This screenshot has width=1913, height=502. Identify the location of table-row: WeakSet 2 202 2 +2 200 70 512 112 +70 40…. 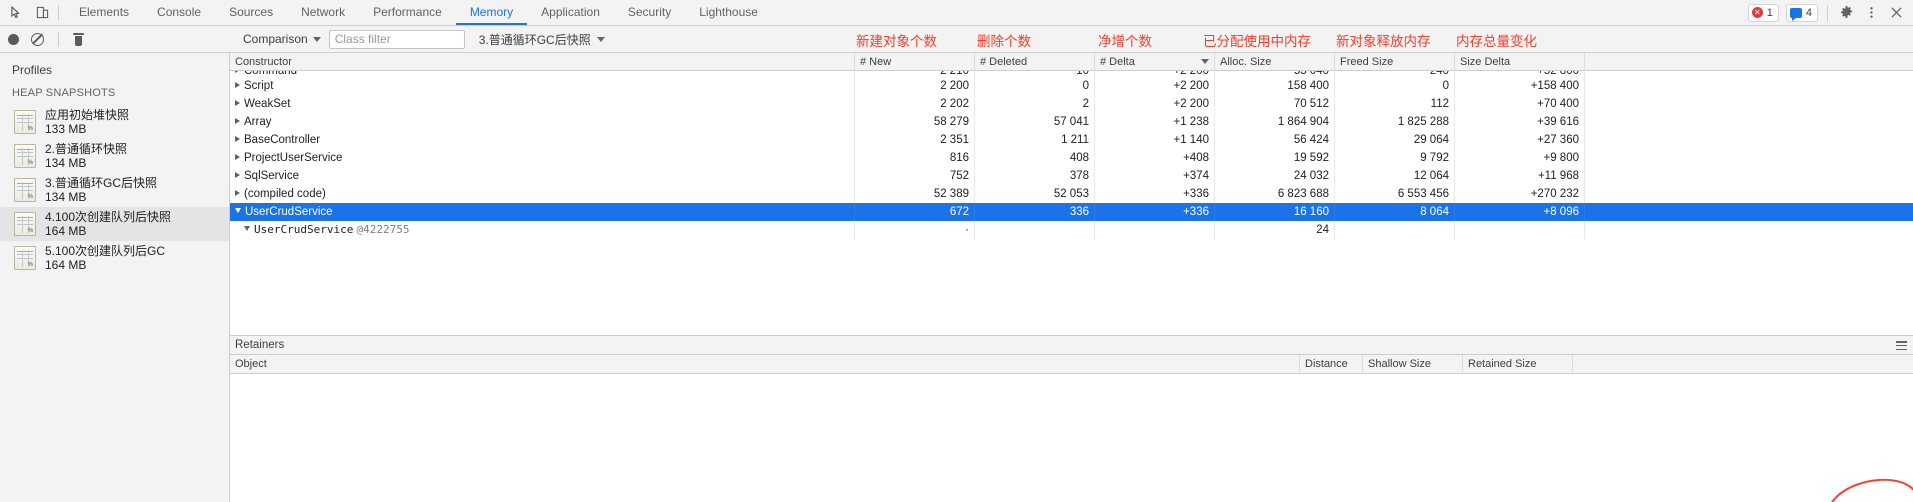
(1071, 104).